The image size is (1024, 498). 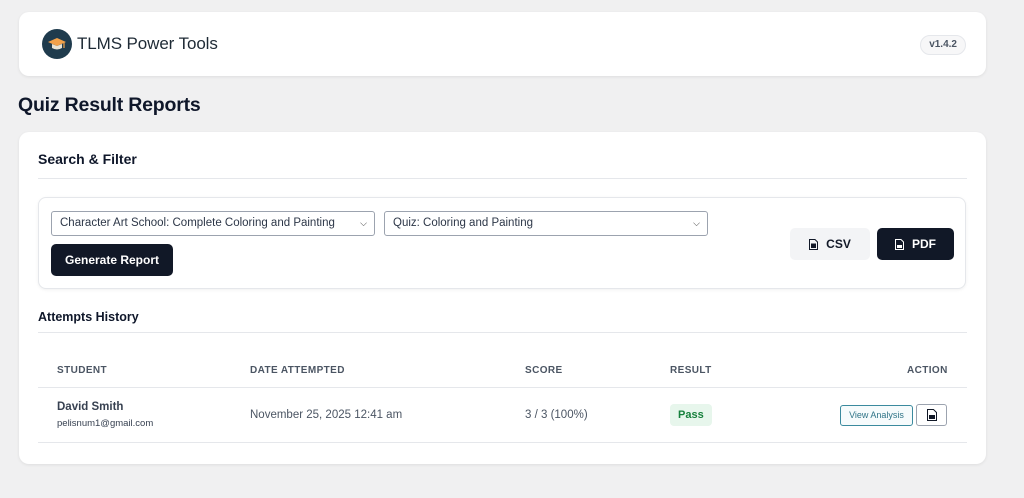 I want to click on app-brand-name: TLMS Power Tools, so click(x=147, y=43).